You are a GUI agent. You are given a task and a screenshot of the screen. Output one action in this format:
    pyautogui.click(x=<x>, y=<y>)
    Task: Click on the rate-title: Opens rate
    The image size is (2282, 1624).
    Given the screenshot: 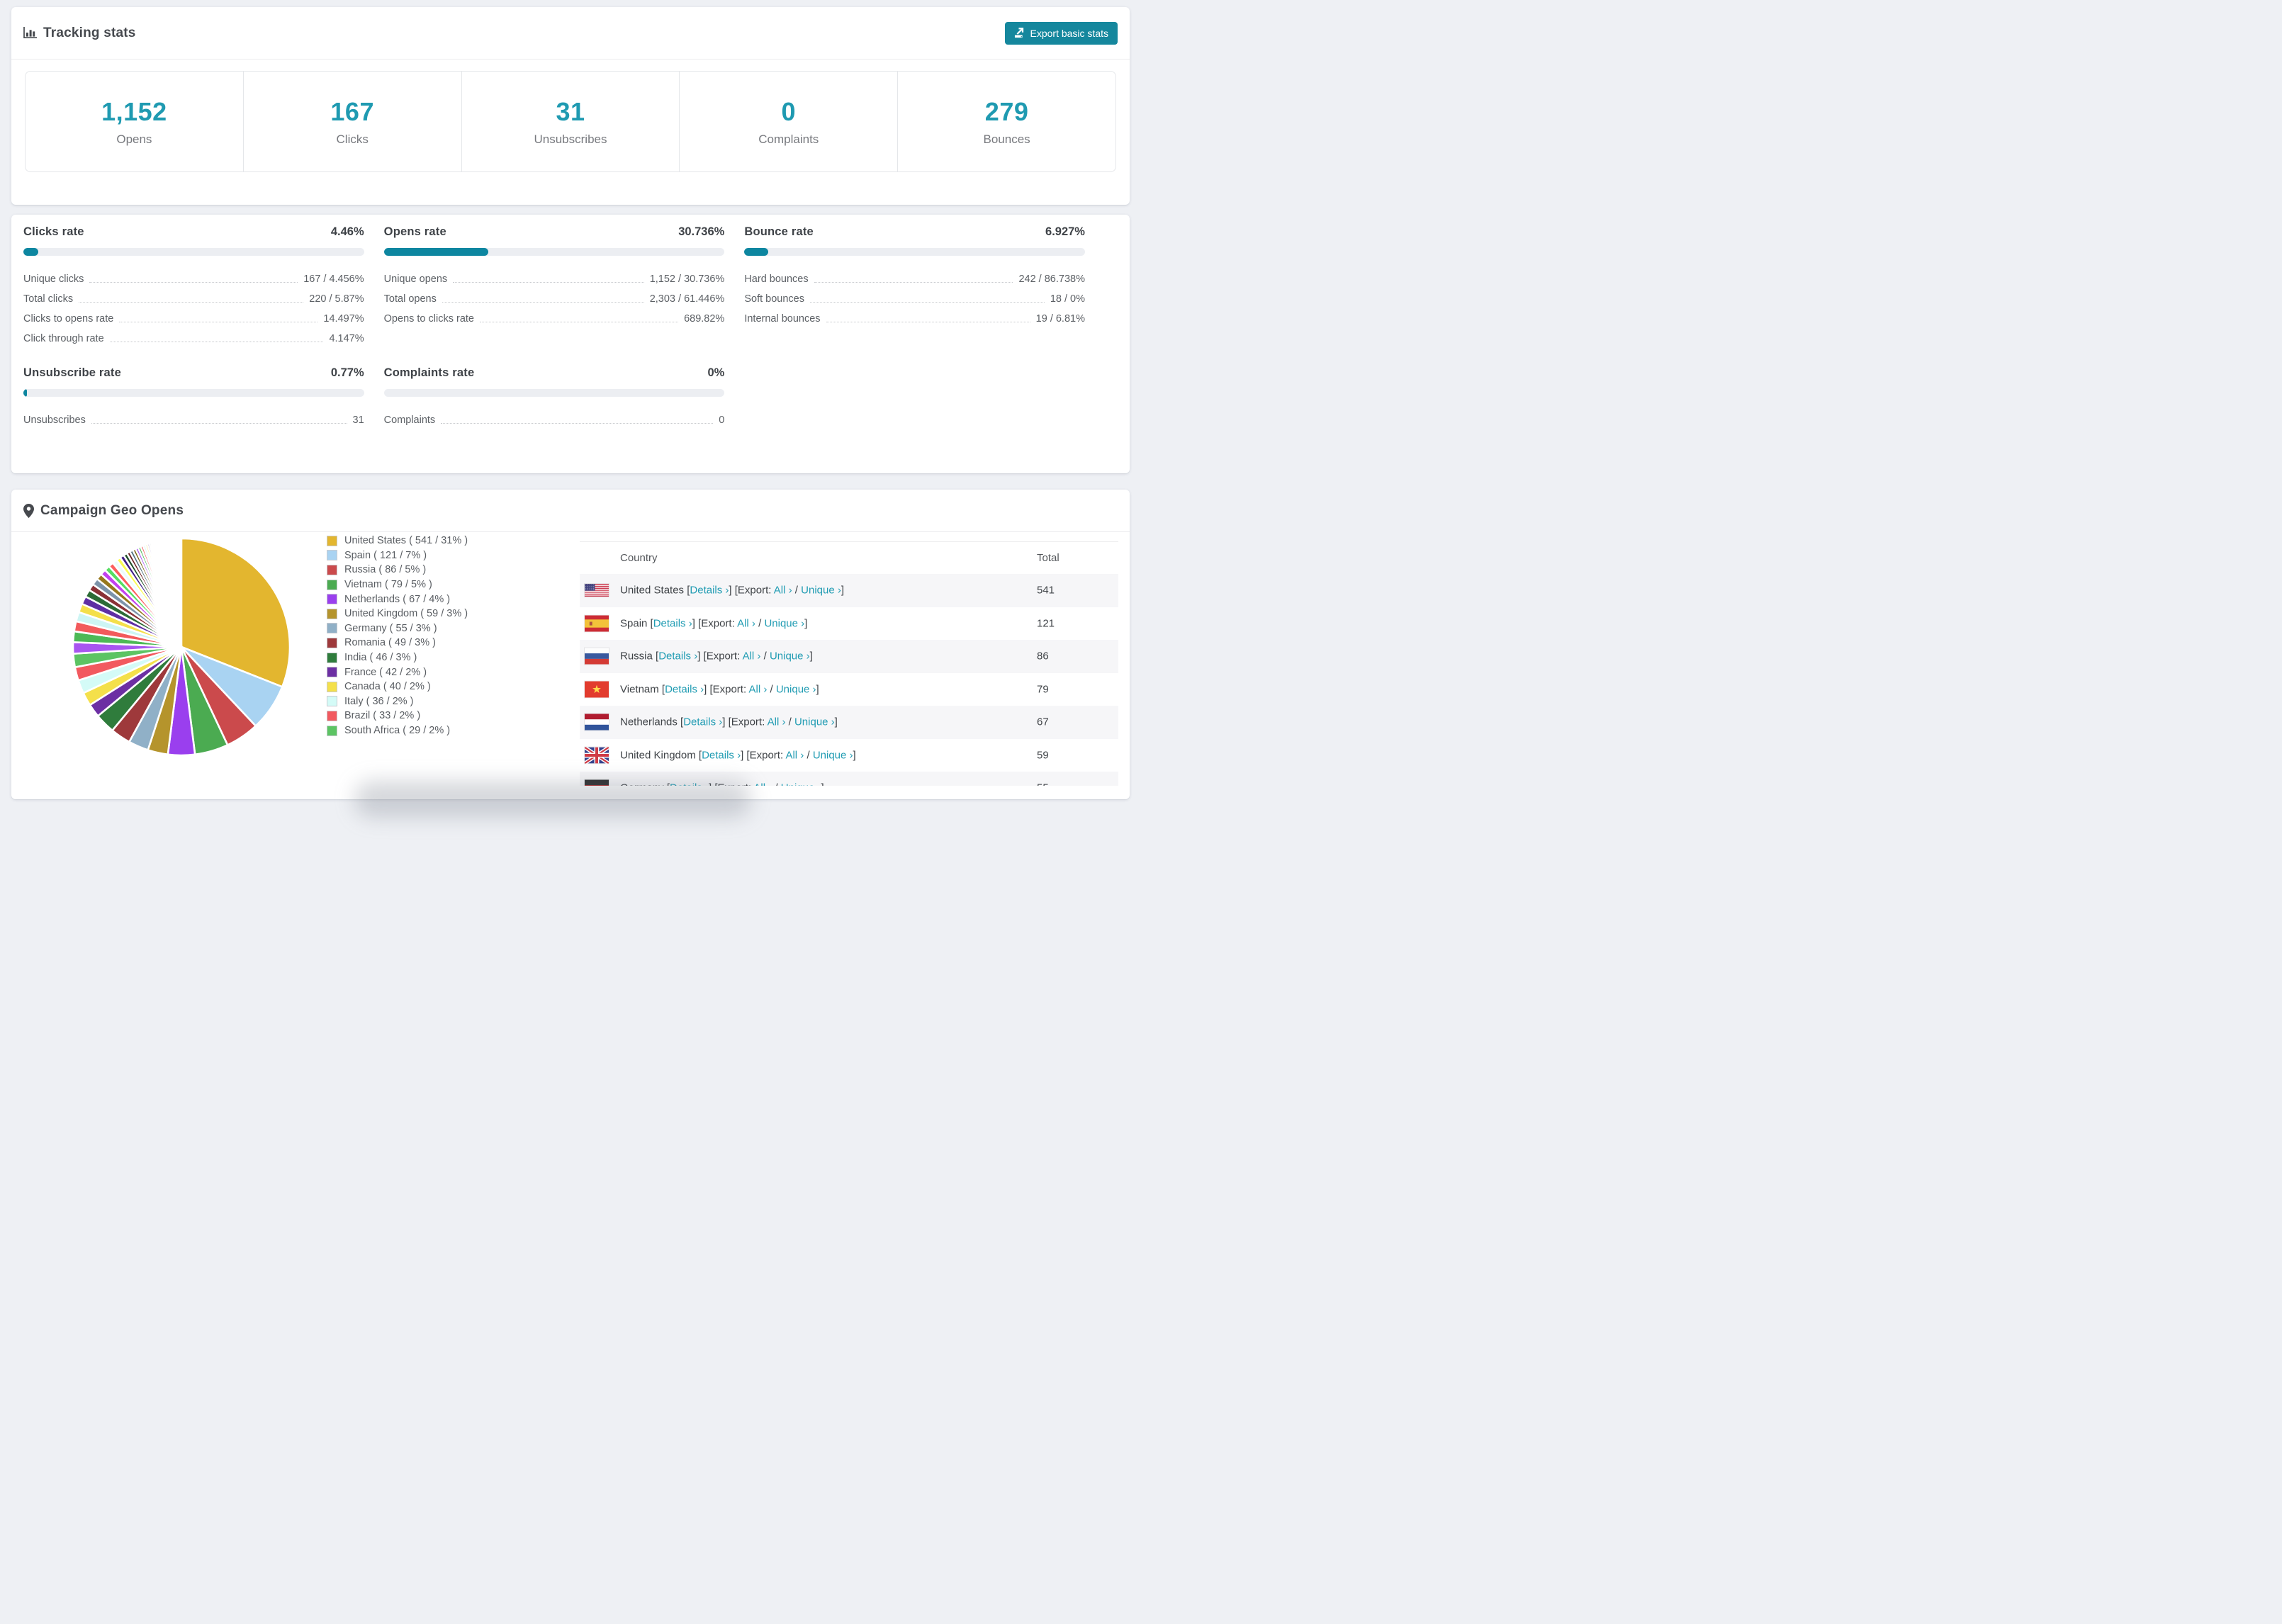 What is the action you would take?
    pyautogui.click(x=414, y=231)
    